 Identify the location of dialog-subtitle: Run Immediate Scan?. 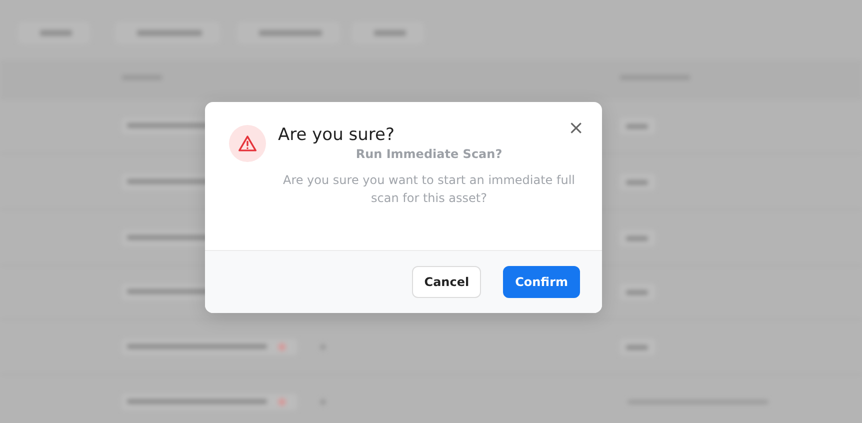
(429, 154).